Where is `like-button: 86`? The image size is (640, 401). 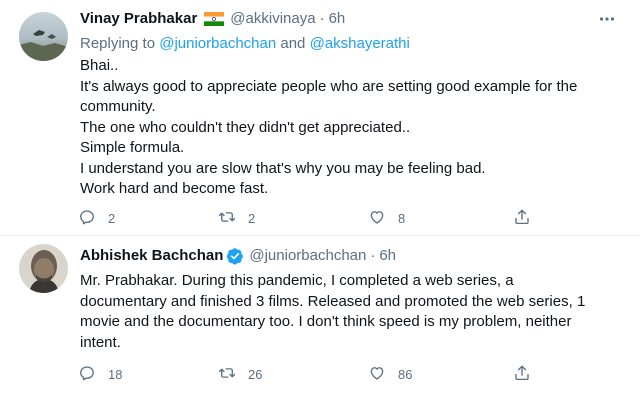
like-button: 86 is located at coordinates (390, 374).